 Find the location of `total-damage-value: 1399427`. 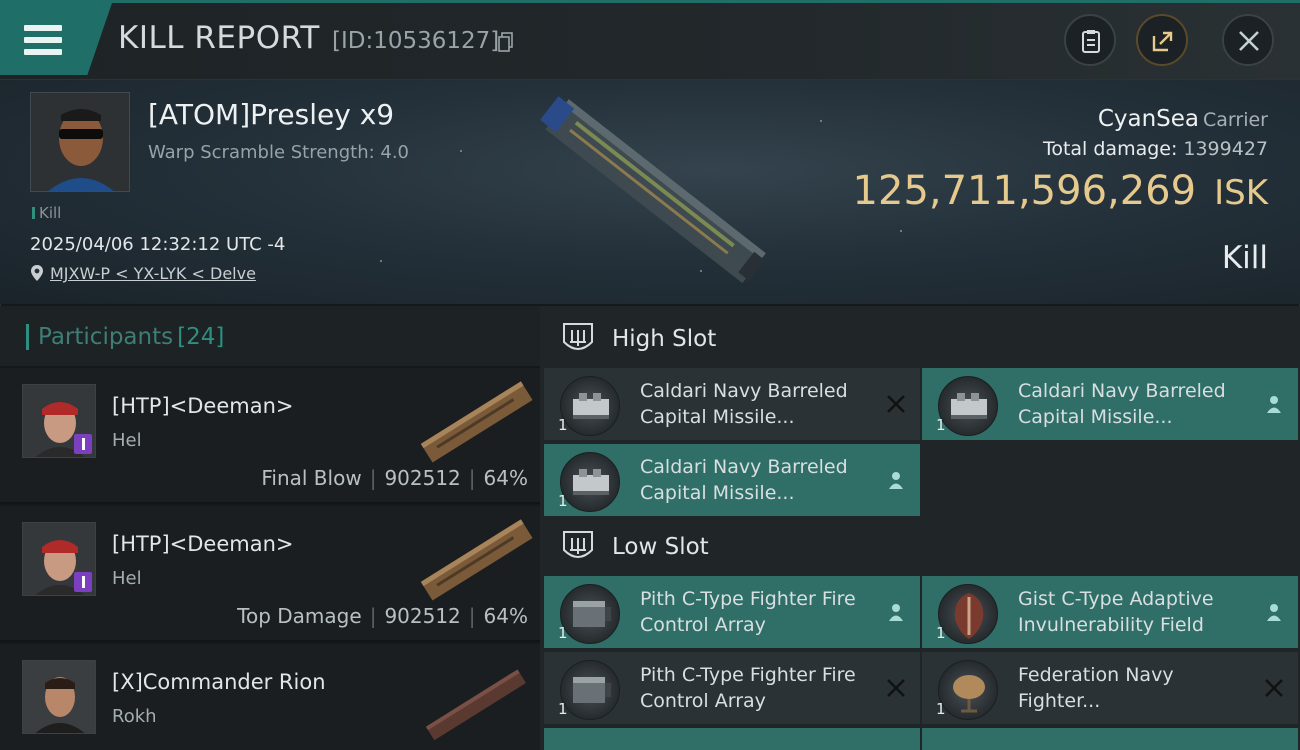

total-damage-value: 1399427 is located at coordinates (1225, 149).